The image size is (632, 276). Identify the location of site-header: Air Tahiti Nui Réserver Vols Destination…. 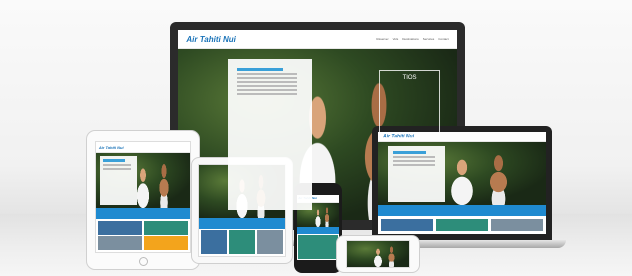
(317, 39).